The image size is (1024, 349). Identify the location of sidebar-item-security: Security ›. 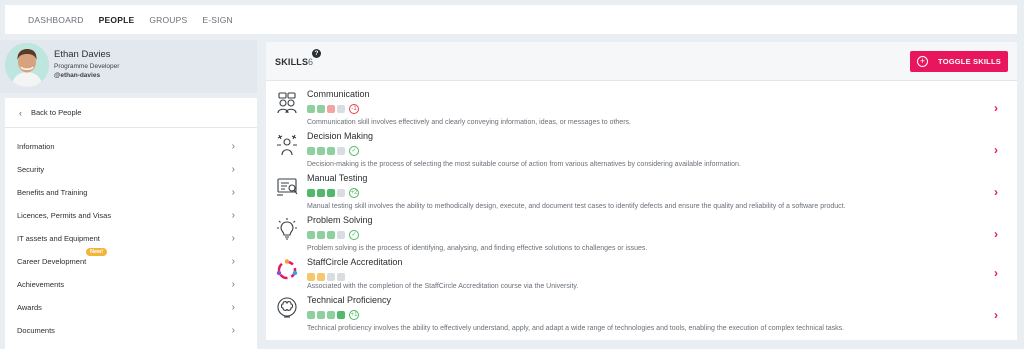
(131, 169).